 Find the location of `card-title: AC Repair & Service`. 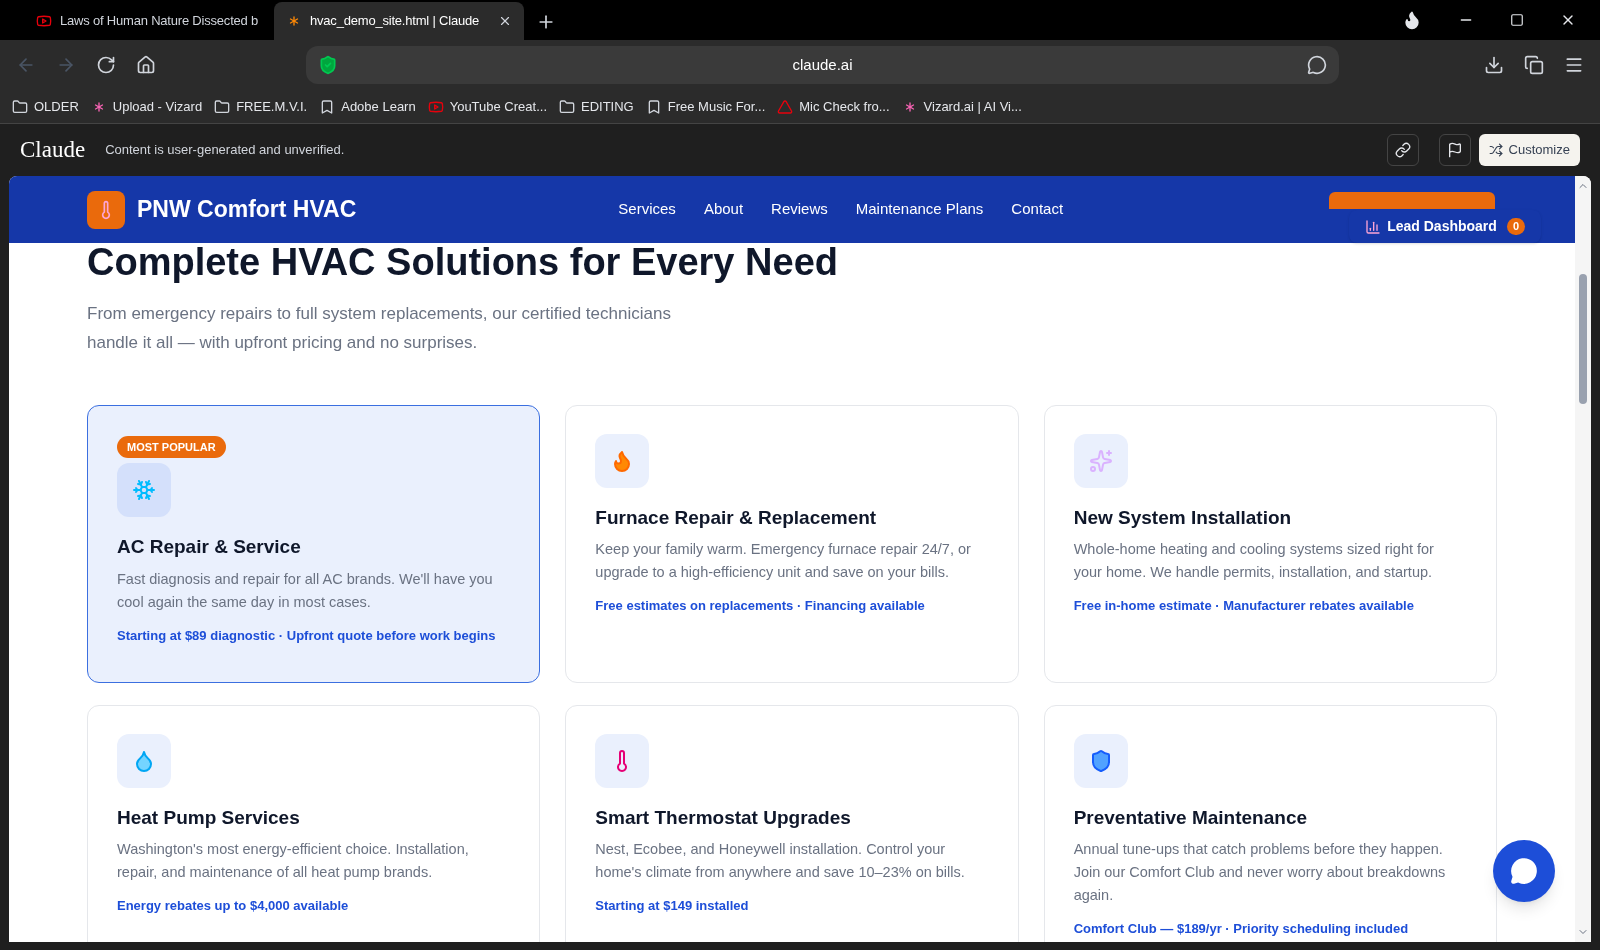

card-title: AC Repair & Service is located at coordinates (209, 547).